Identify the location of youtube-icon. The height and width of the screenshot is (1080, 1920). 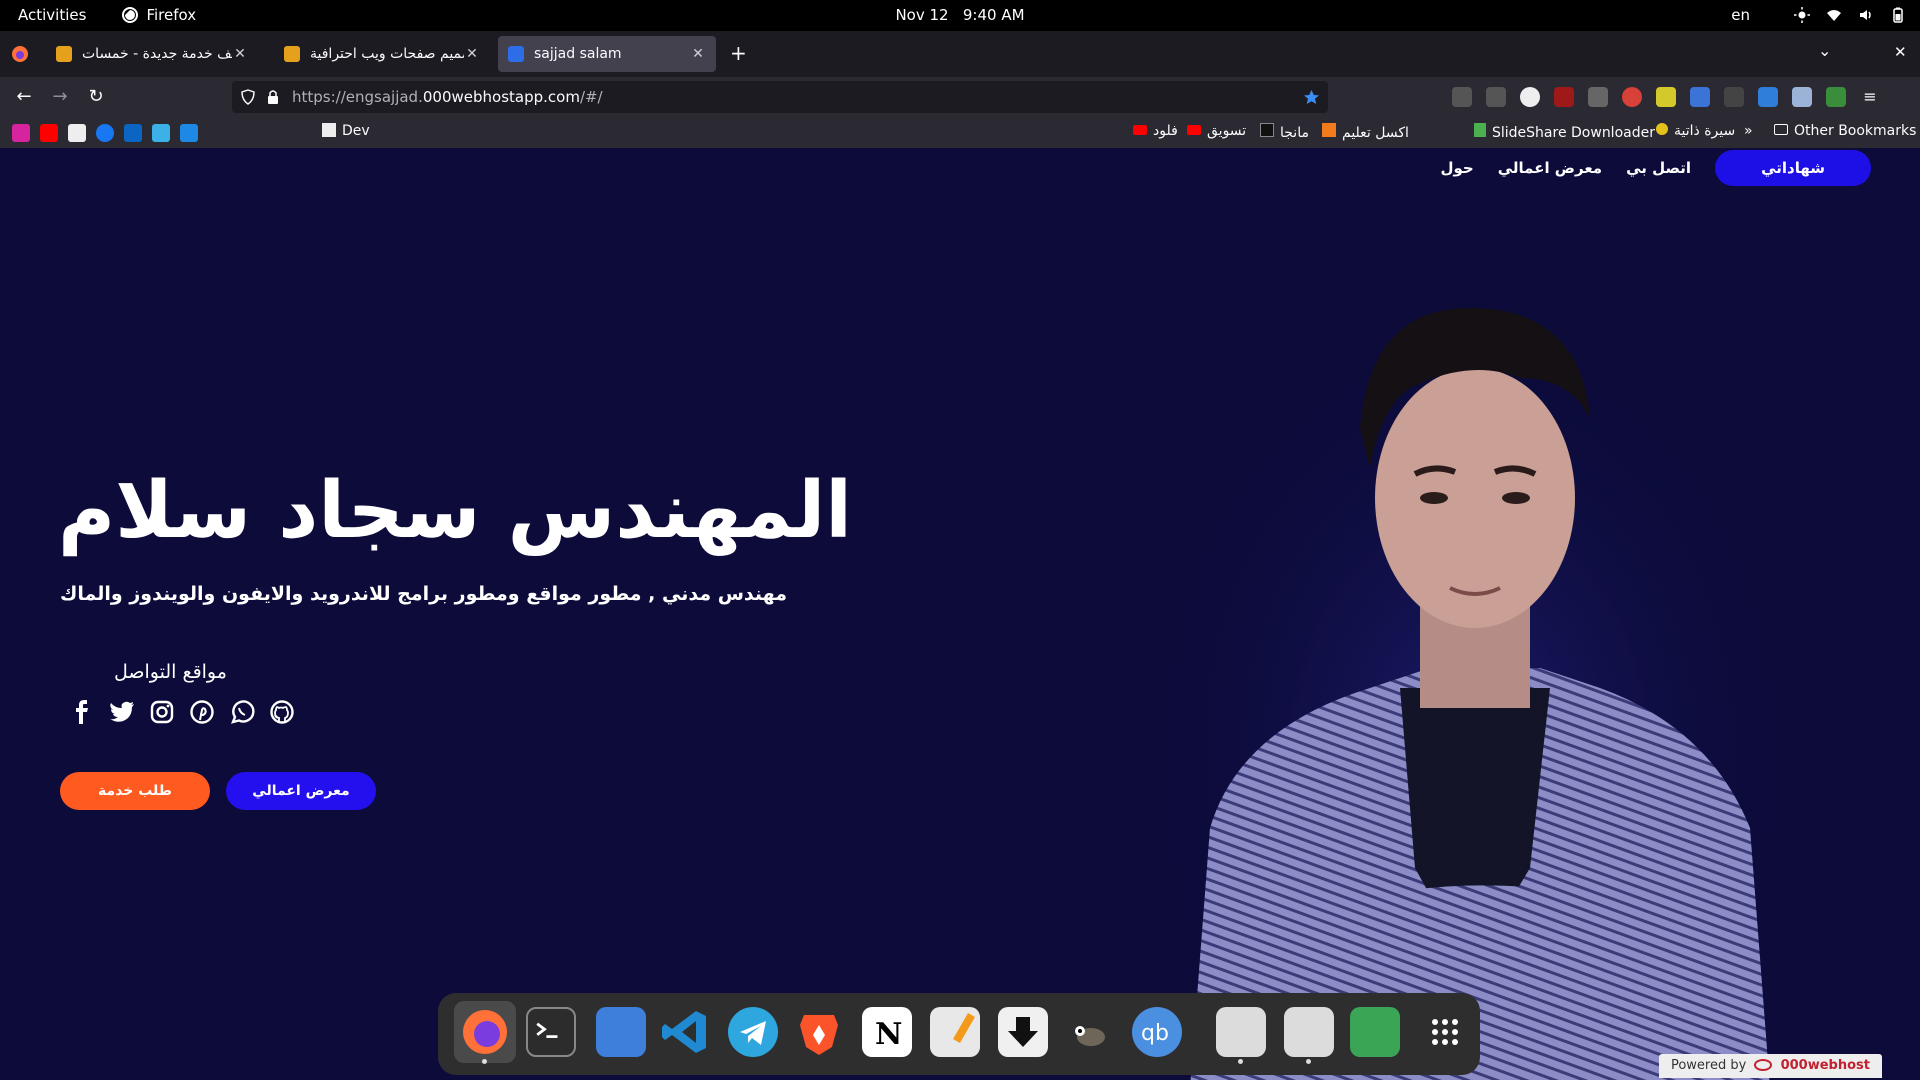
(1140, 130).